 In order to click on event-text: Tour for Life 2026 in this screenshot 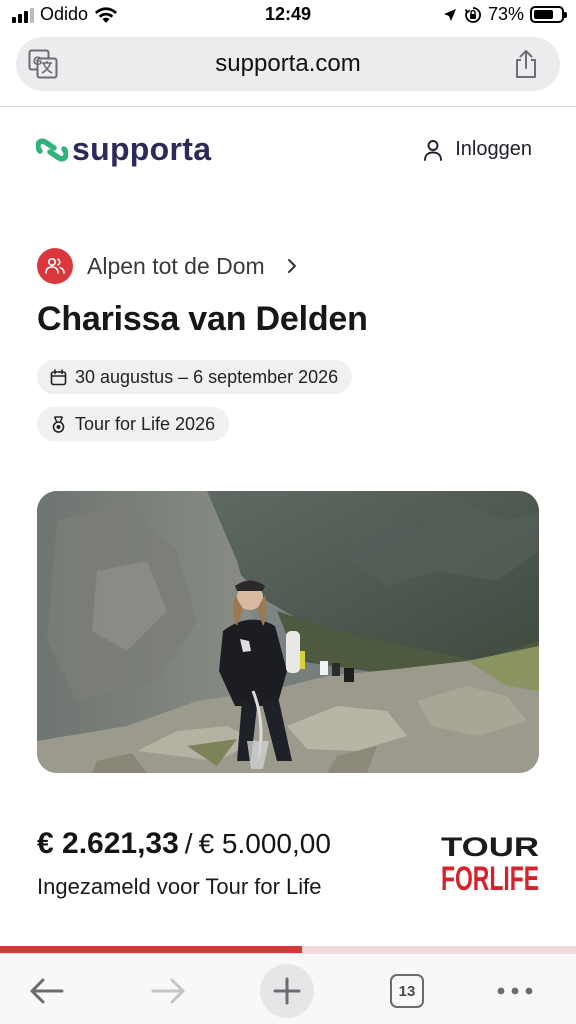, I will do `click(145, 423)`.